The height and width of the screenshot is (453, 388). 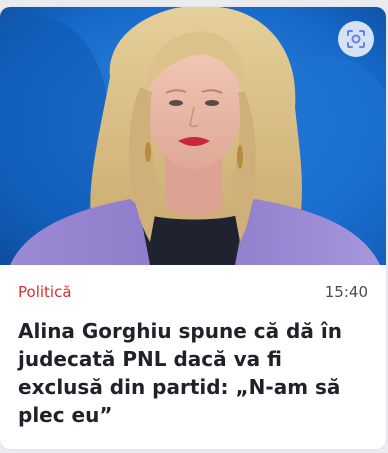 I want to click on category-link: Politică, so click(x=45, y=292).